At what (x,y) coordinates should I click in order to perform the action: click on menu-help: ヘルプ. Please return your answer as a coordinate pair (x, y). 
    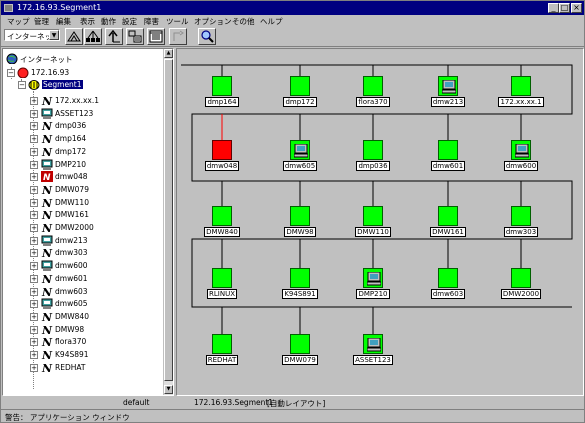
    Looking at the image, I should click on (271, 21).